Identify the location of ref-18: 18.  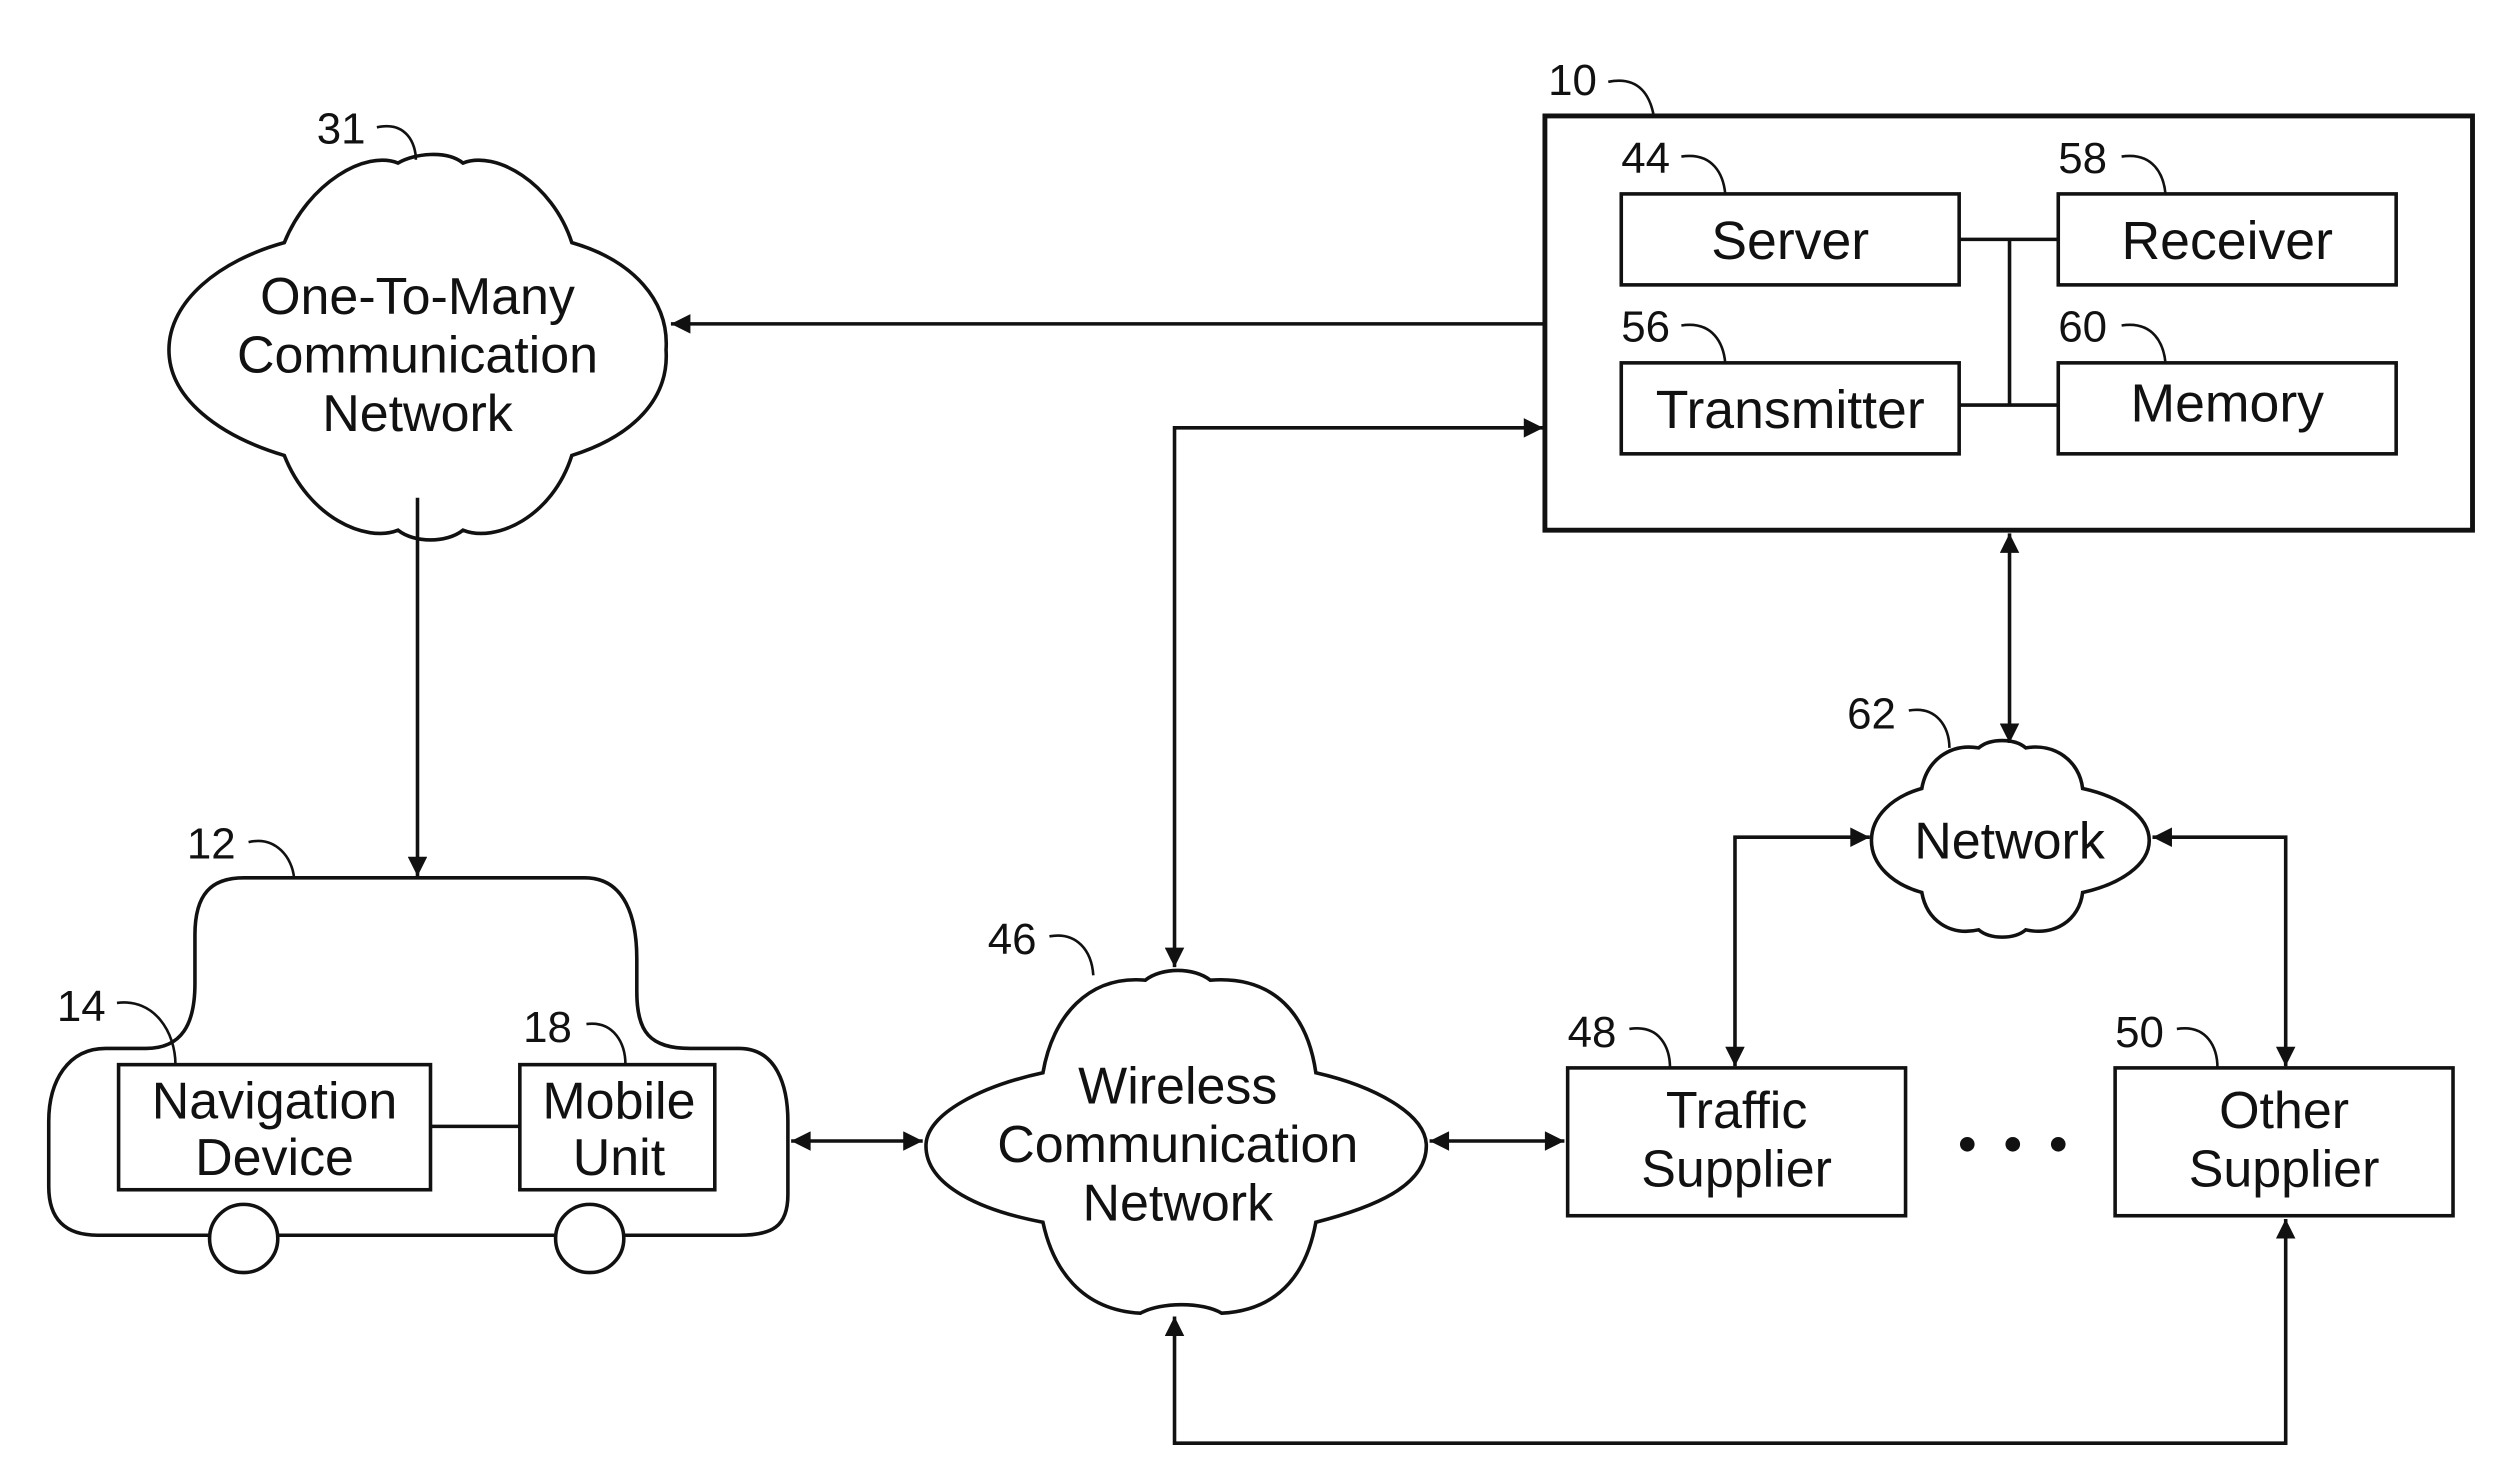
(547, 1027).